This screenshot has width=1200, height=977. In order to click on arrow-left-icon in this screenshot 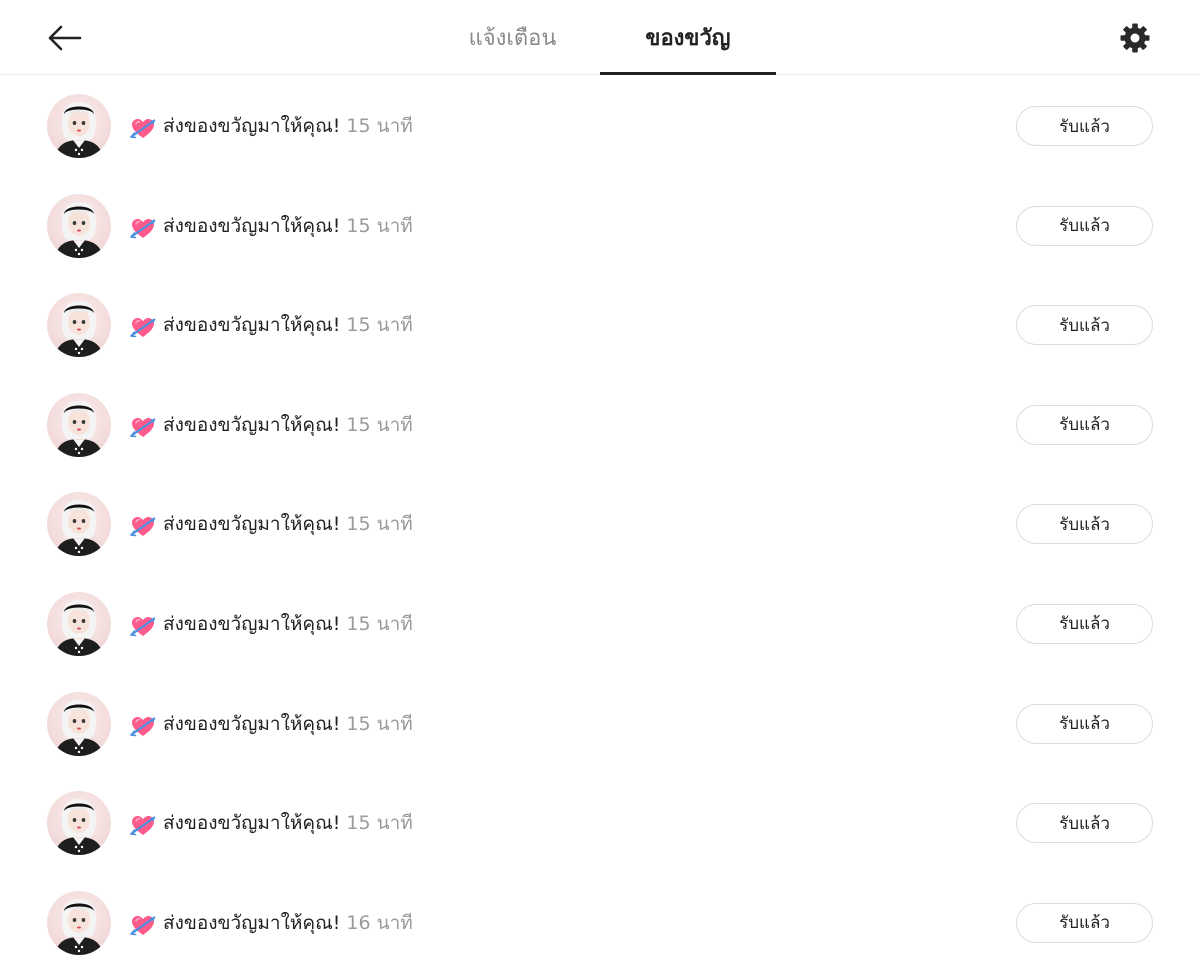, I will do `click(65, 38)`.